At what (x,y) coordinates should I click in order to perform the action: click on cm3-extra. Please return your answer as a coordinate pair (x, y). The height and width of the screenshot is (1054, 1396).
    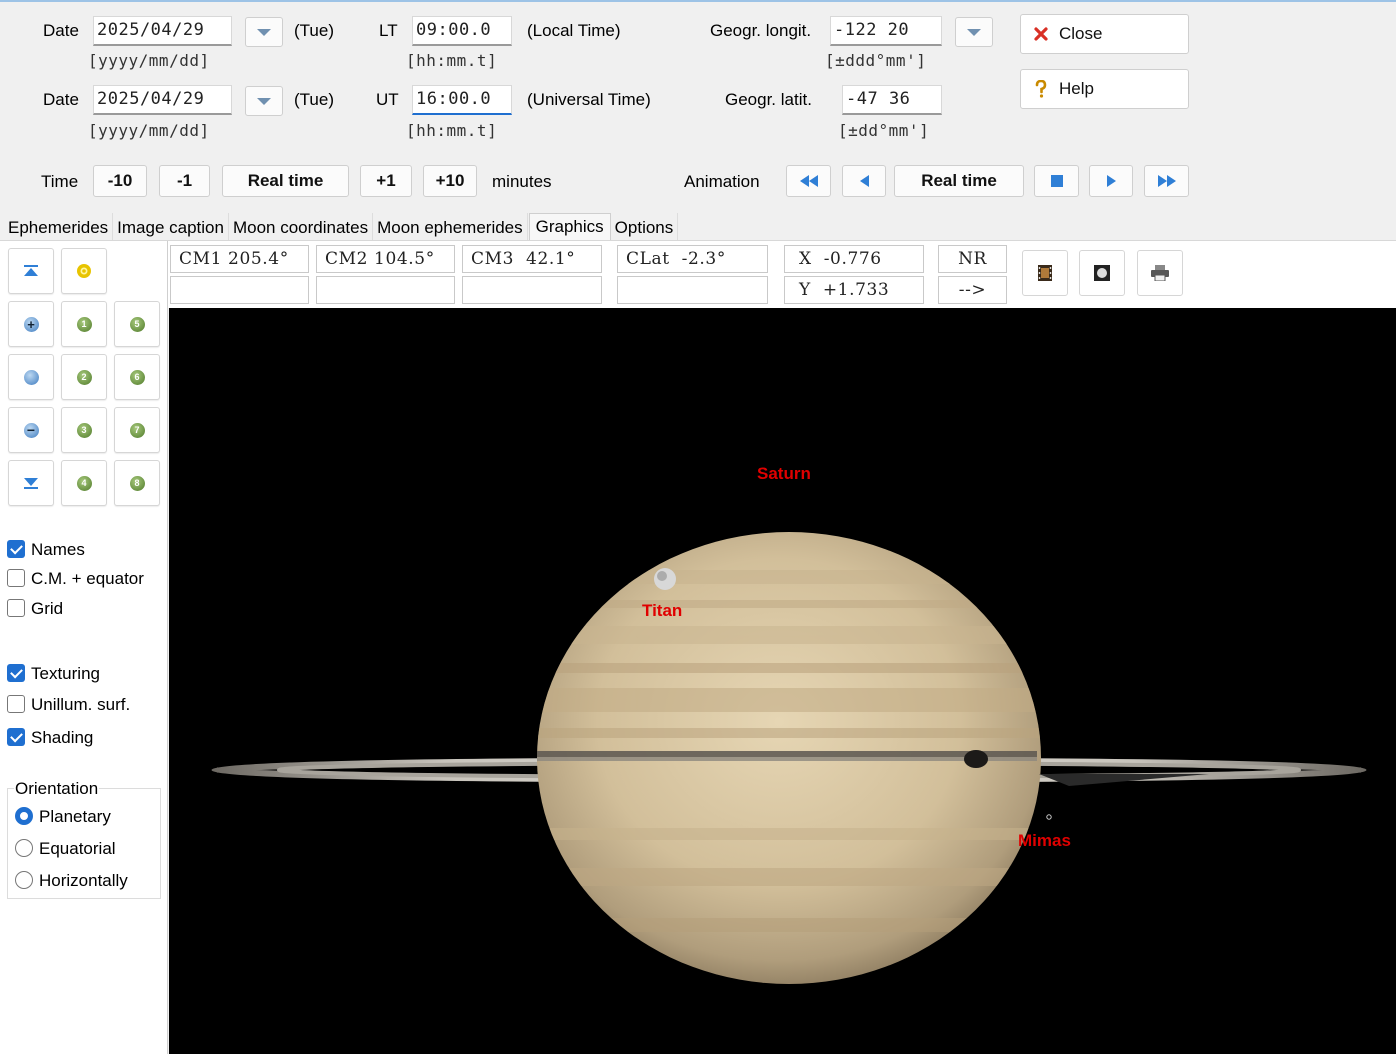
    Looking at the image, I should click on (532, 290).